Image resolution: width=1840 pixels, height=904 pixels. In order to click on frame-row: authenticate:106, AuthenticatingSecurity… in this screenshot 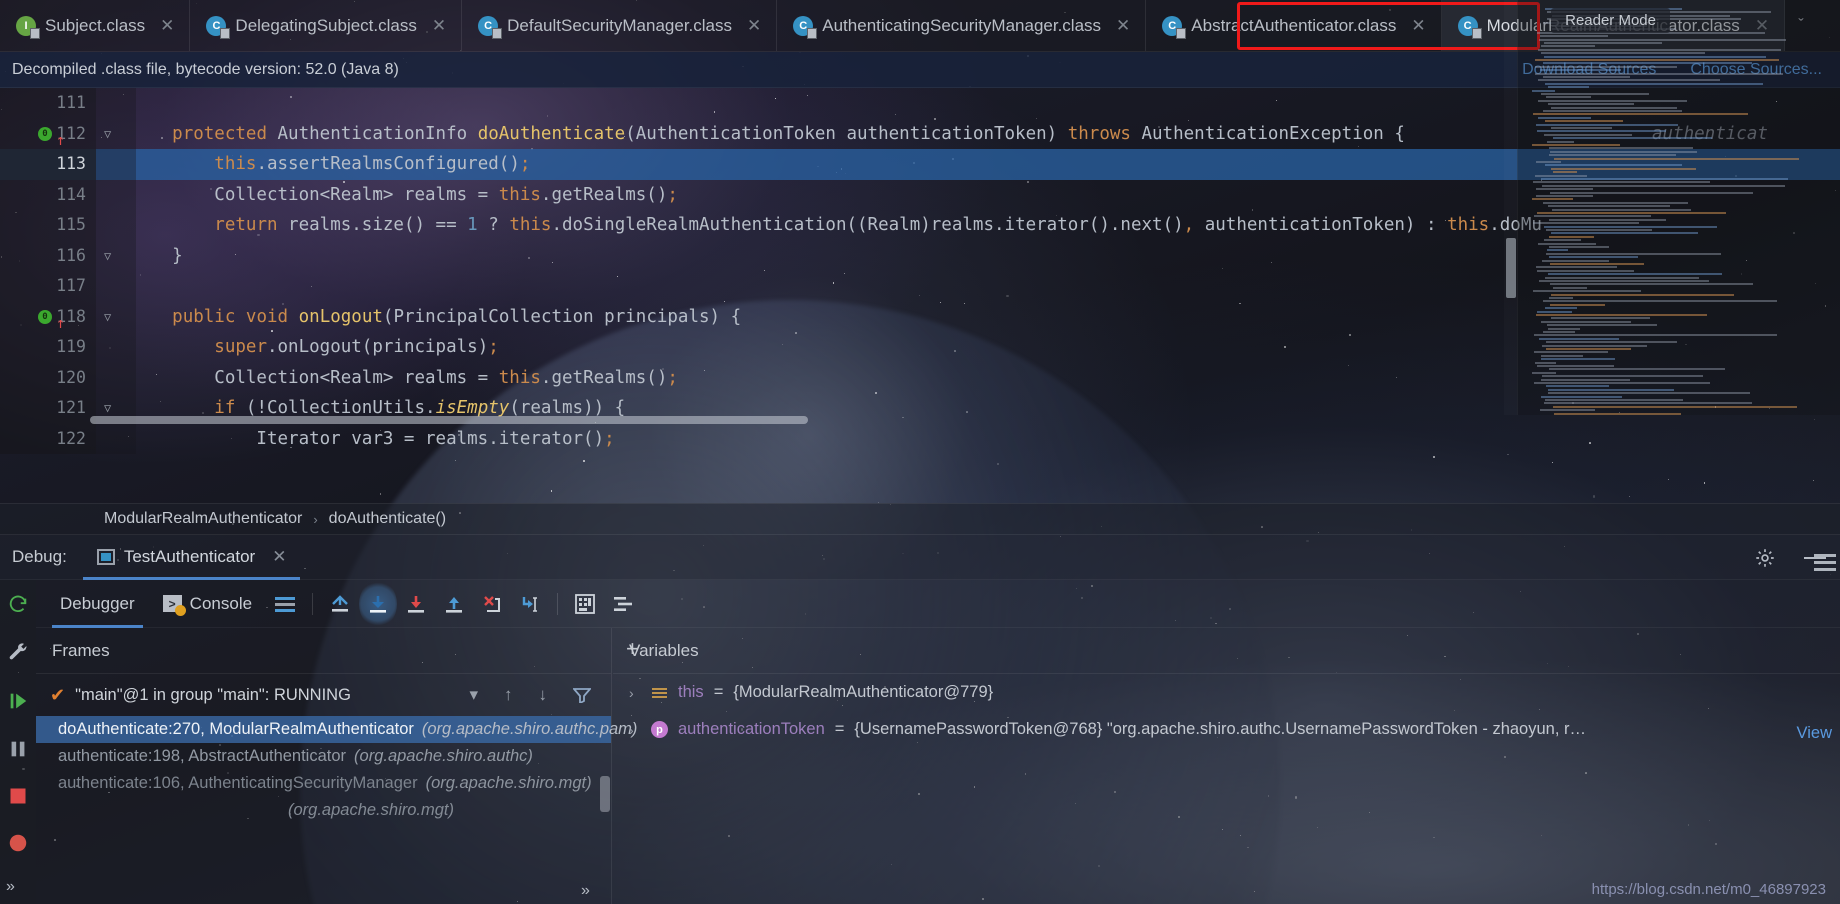, I will do `click(323, 783)`.